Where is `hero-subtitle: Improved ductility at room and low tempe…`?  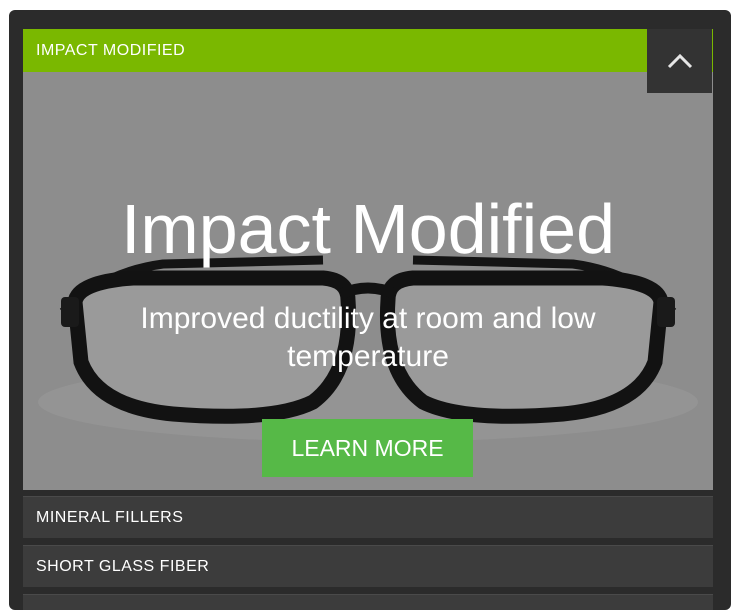
hero-subtitle: Improved ductility at room and low tempe… is located at coordinates (368, 337).